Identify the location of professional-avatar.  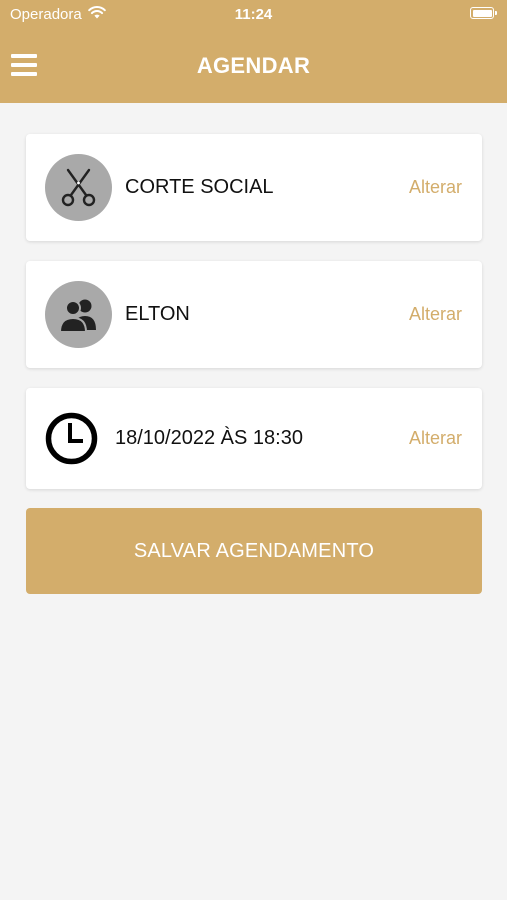
(78, 314).